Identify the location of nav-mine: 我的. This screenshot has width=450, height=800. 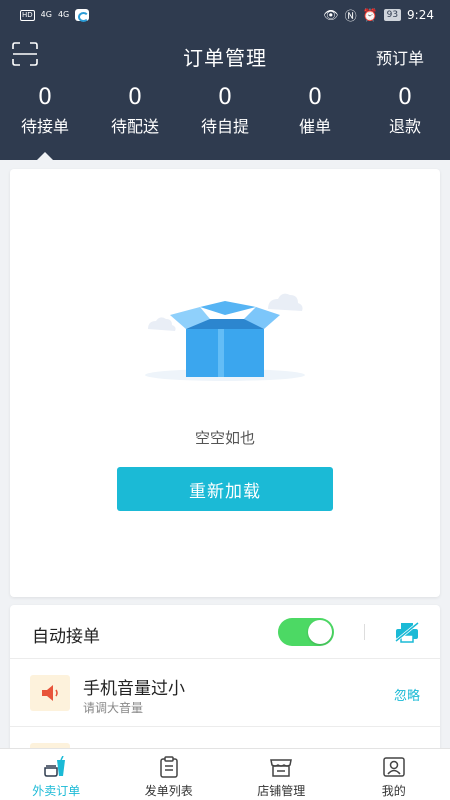
(394, 774).